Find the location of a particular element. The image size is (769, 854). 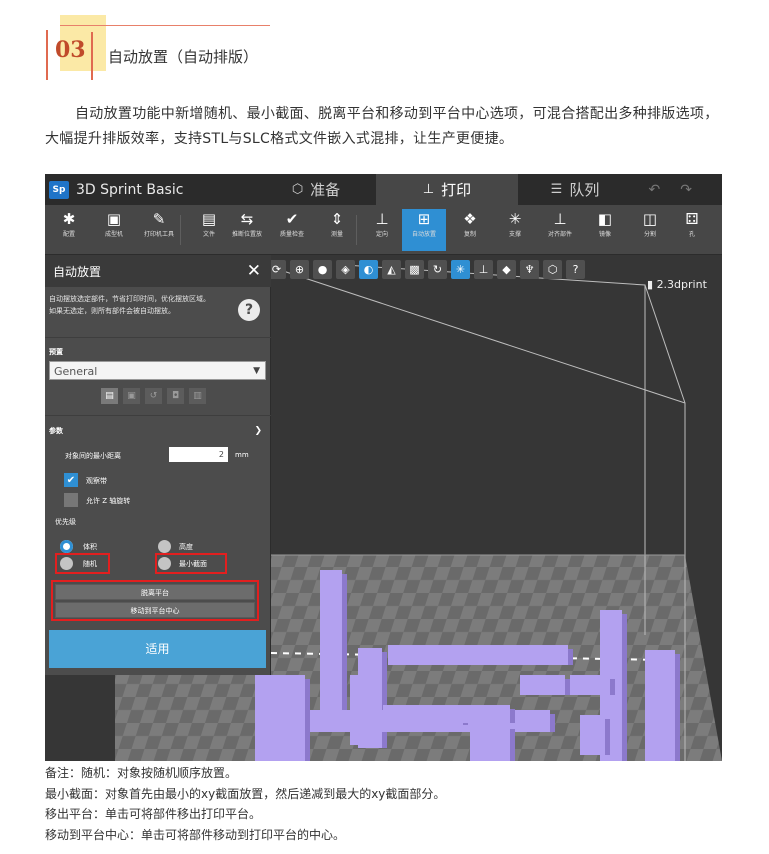

toolbar-button-support: ✳ 支撑 is located at coordinates (515, 230).